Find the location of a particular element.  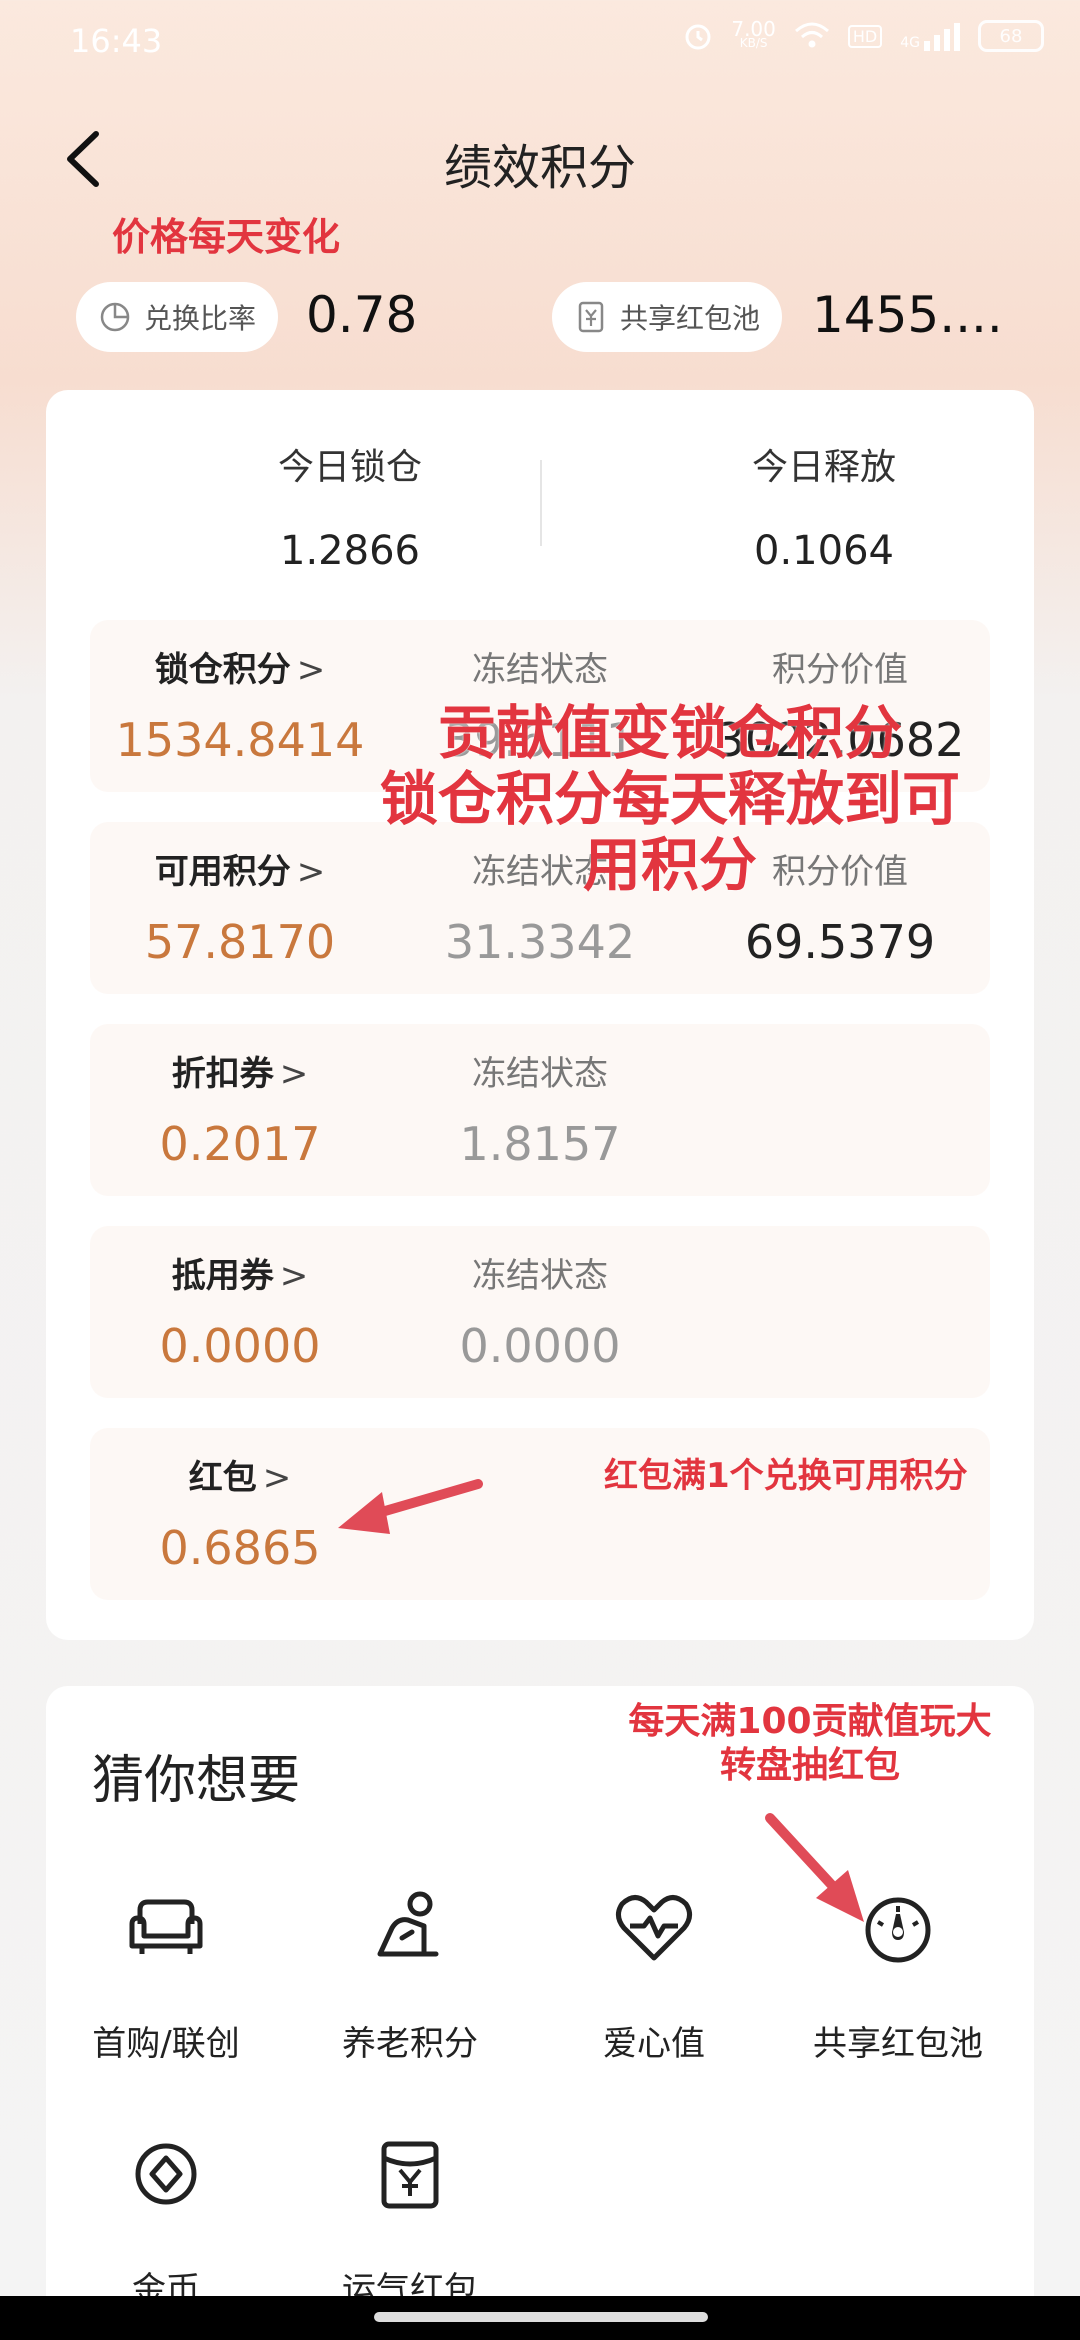

hd-badge: HD is located at coordinates (865, 36).